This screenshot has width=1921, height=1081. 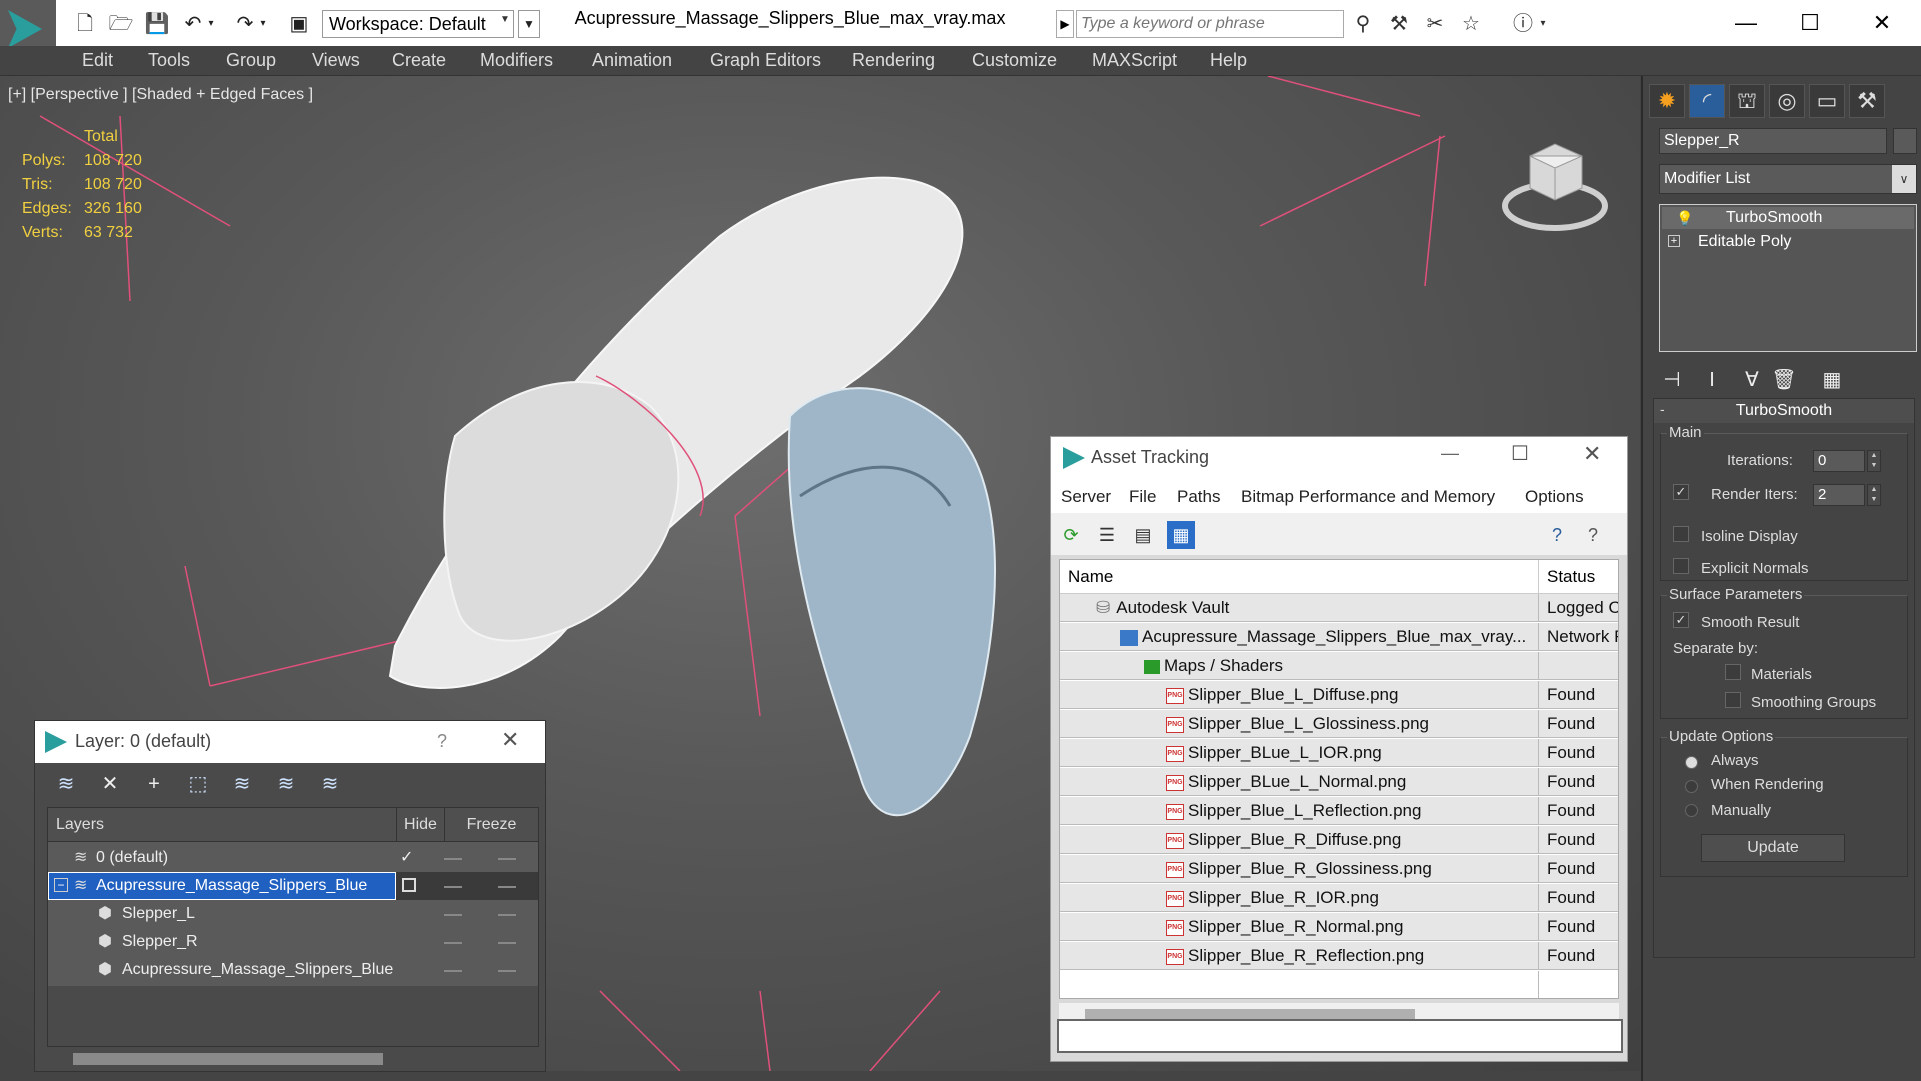 I want to click on iterations-spinner: ▲ ▼, so click(x=1874, y=461).